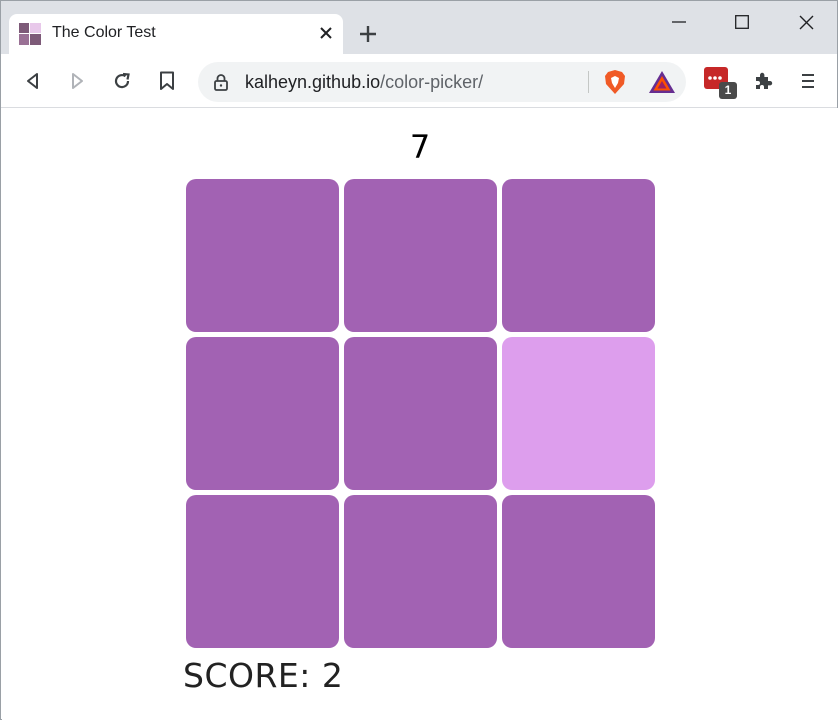  I want to click on new-tab-button, so click(368, 34).